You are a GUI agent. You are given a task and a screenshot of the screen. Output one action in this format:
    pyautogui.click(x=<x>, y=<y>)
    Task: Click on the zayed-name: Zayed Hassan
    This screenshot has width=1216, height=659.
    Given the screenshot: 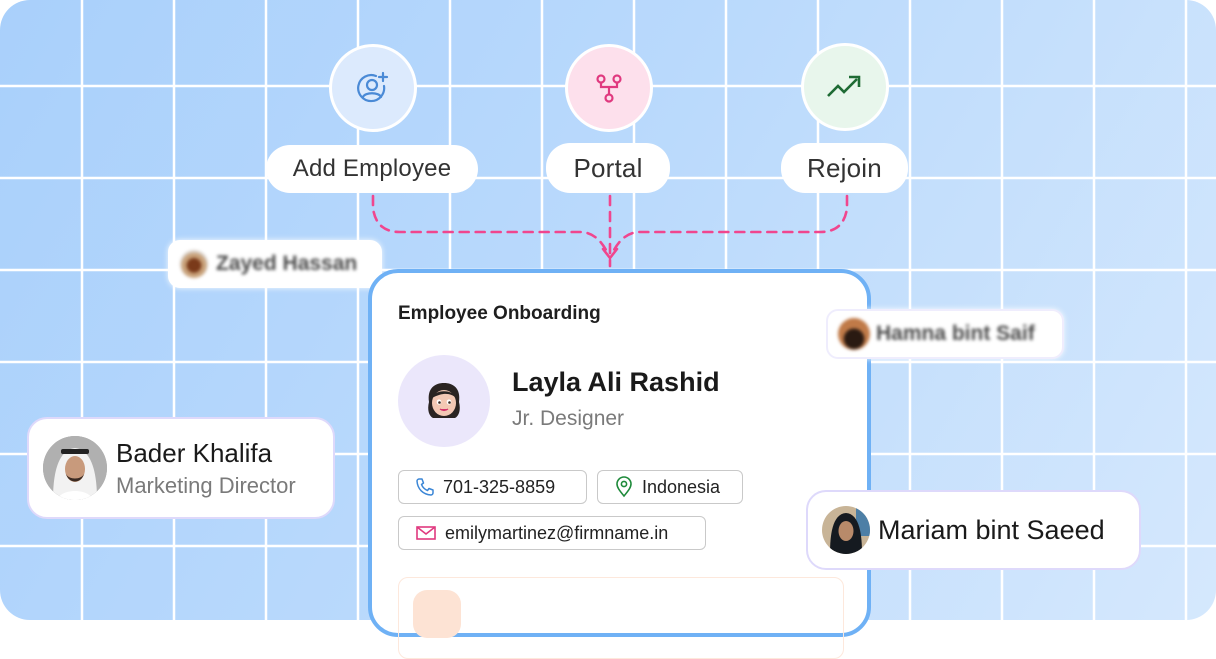 What is the action you would take?
    pyautogui.click(x=287, y=263)
    